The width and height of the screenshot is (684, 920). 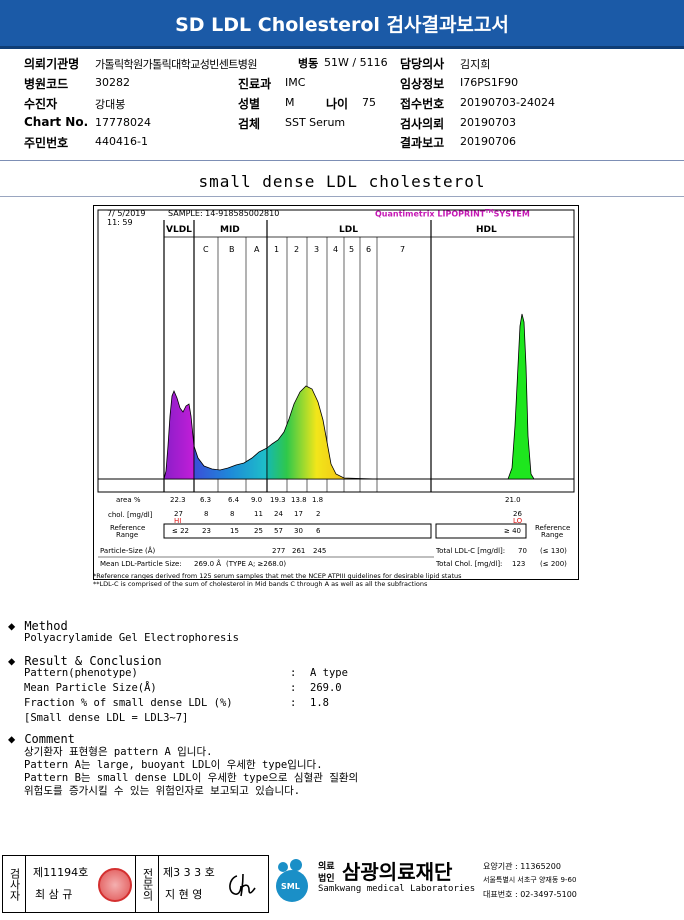 I want to click on total-ldl-ref: (≤ 130), so click(x=553, y=551).